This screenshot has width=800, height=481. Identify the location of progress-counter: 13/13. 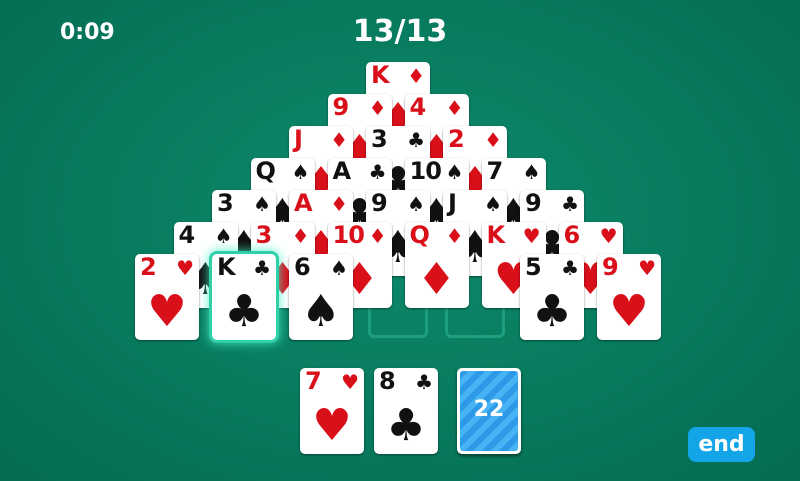
(400, 31).